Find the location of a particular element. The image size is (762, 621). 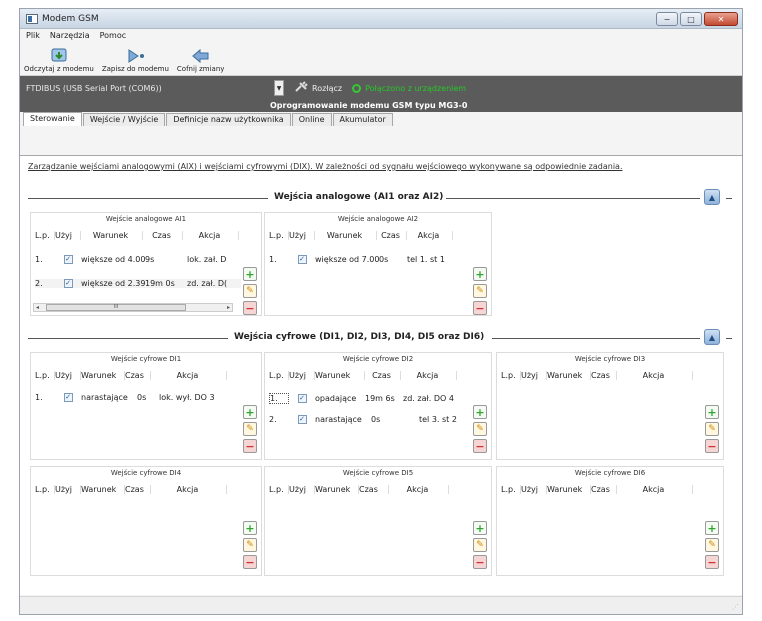

tab-sterowanie: Sterowanie is located at coordinates (52, 119).